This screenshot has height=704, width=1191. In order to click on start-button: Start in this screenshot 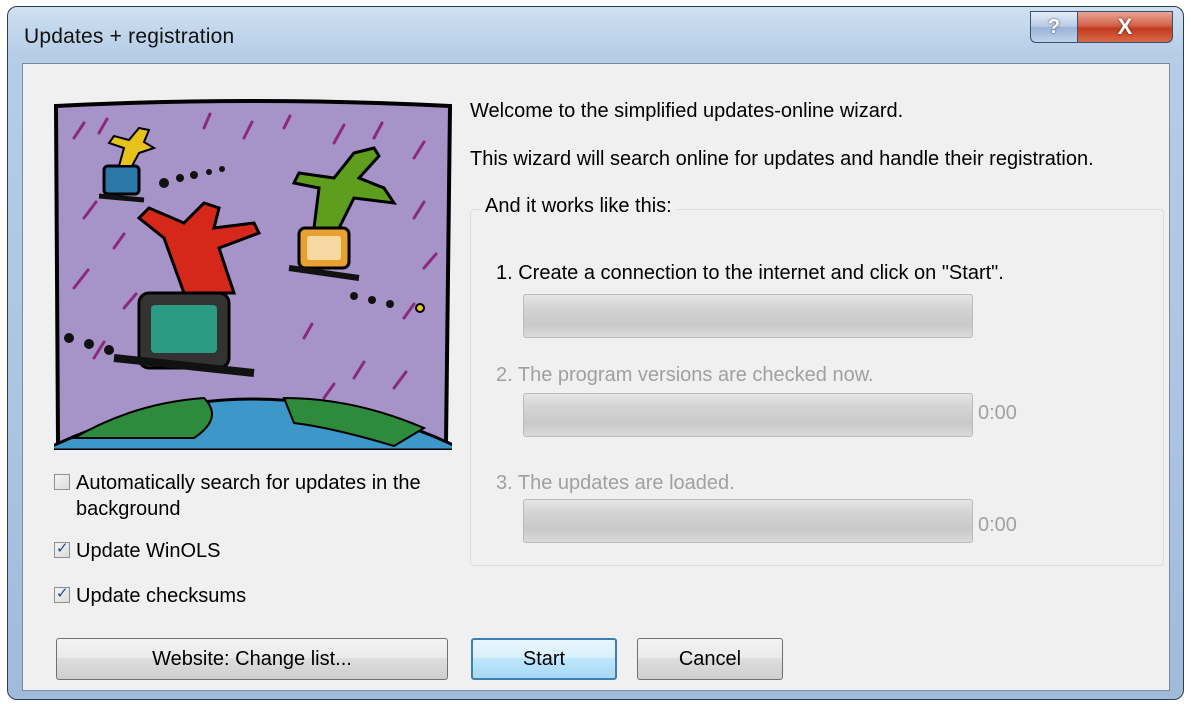, I will do `click(544, 659)`.